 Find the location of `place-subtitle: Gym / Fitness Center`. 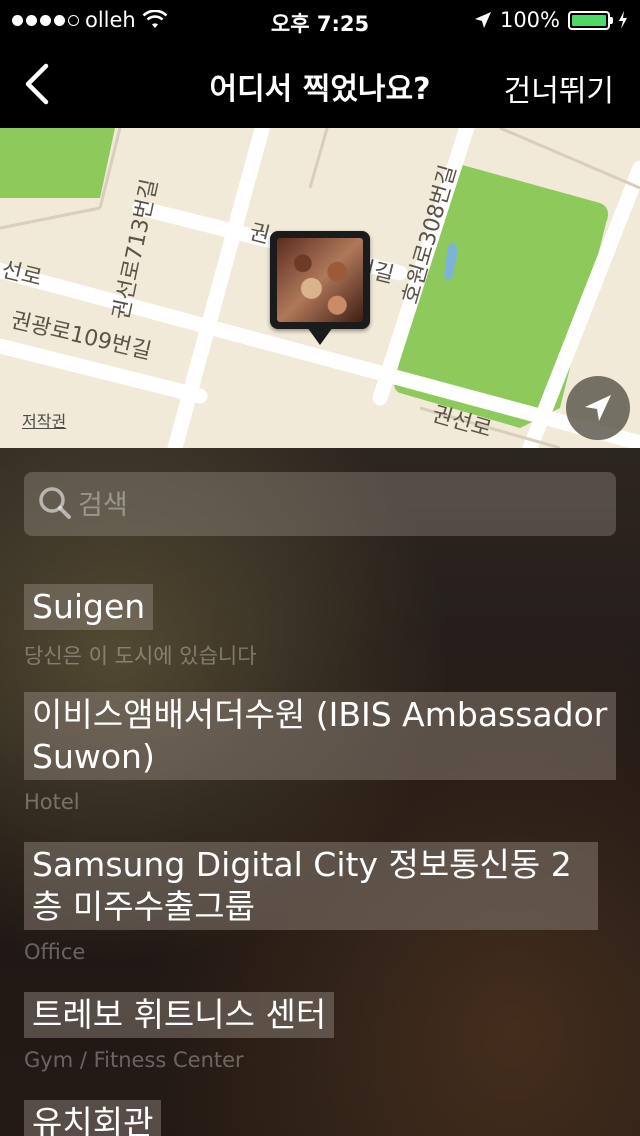

place-subtitle: Gym / Fitness Center is located at coordinates (134, 1060).